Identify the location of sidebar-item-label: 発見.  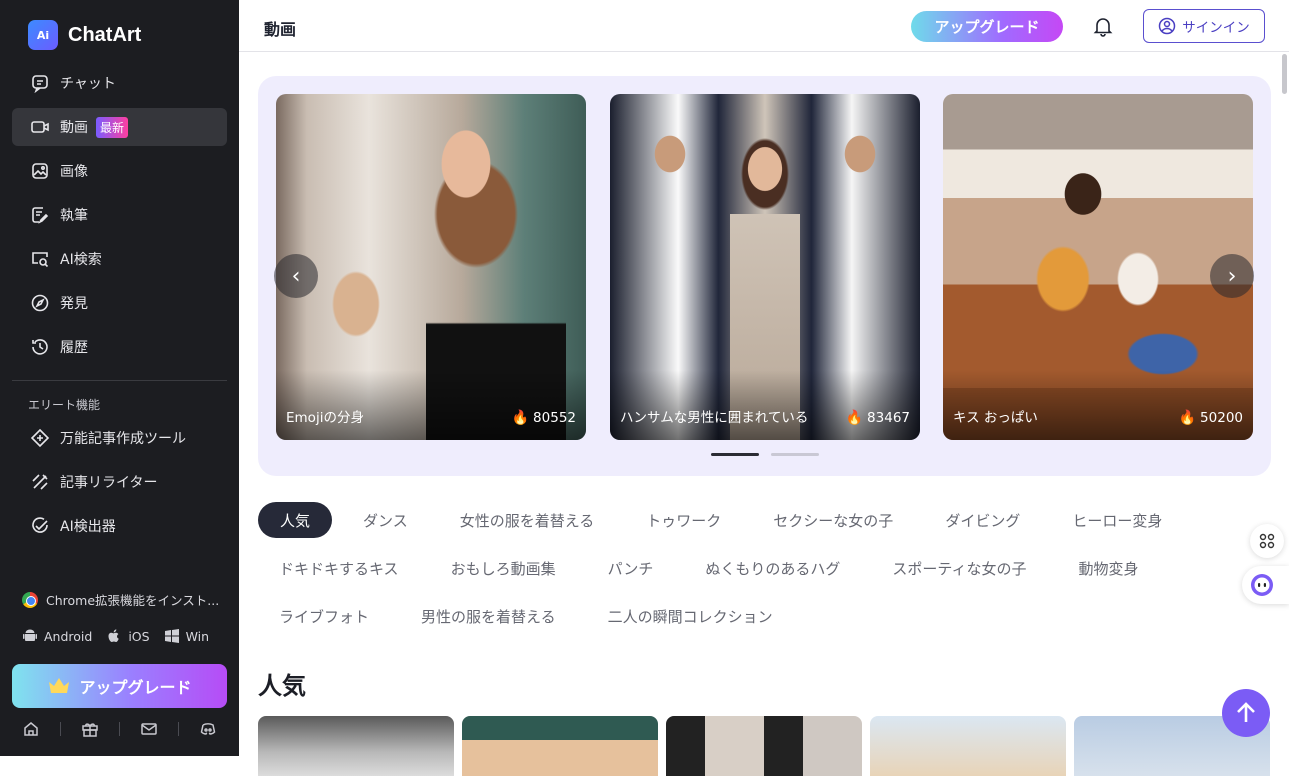
(74, 304).